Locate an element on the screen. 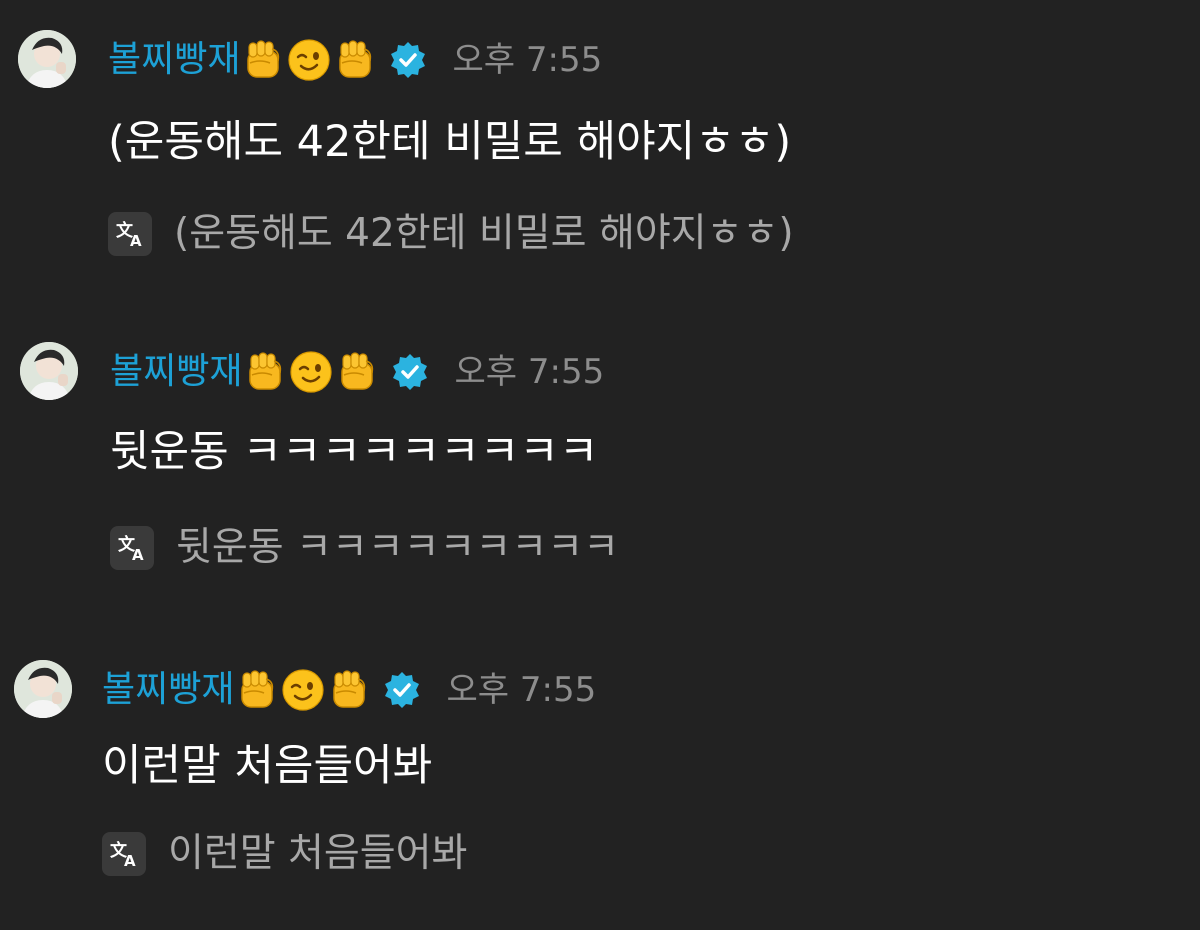 The height and width of the screenshot is (930, 1200). translation-text: 뒷운동 ㅋㅋㅋㅋㅋㅋㅋㅋㅋ is located at coordinates (397, 547).